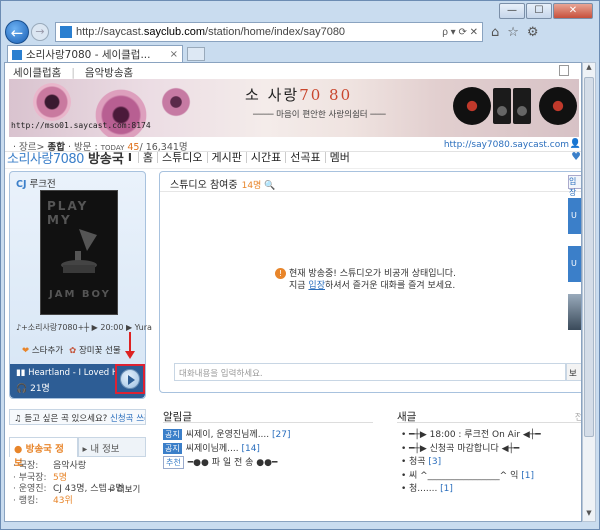 This screenshot has width=600, height=530. Describe the element at coordinates (495, 32) in the screenshot. I see `home-icon: ⌂` at that location.